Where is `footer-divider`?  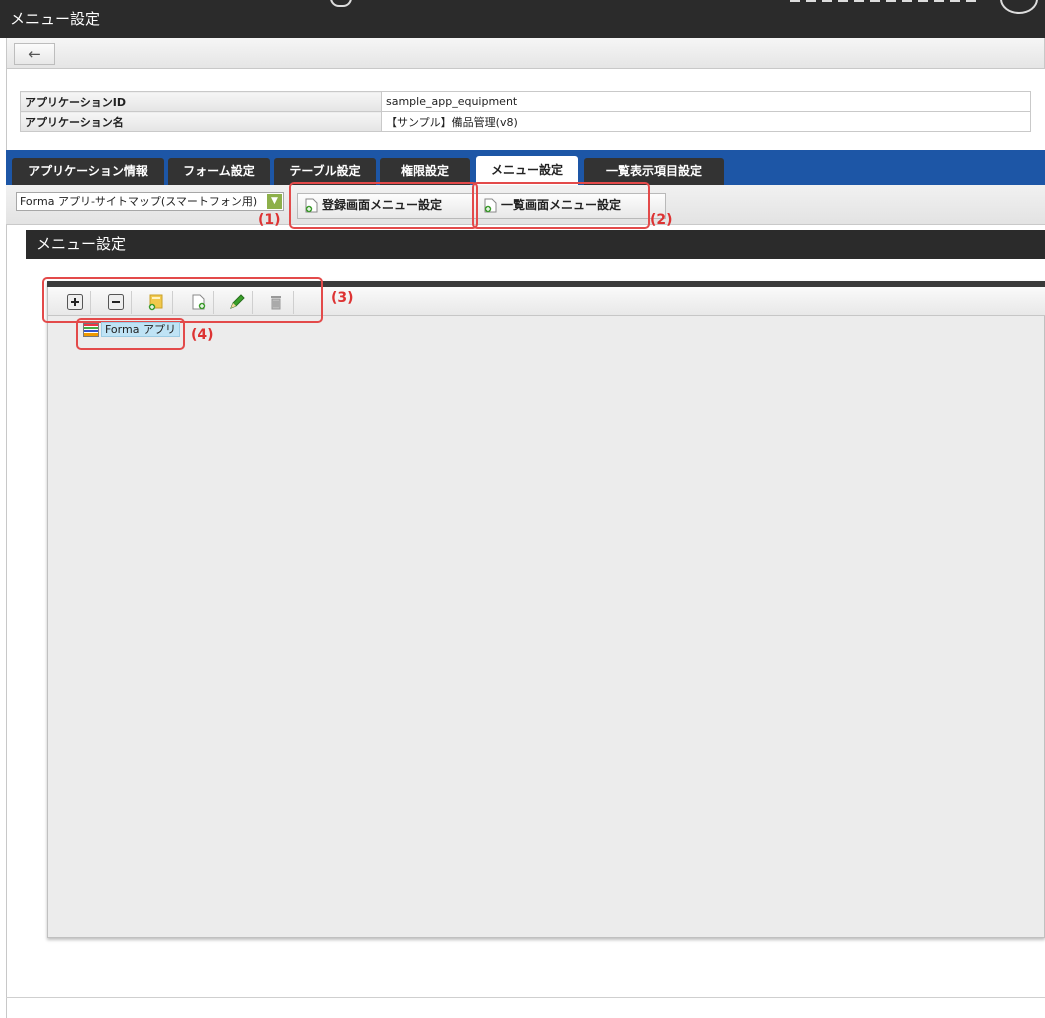 footer-divider is located at coordinates (525, 997).